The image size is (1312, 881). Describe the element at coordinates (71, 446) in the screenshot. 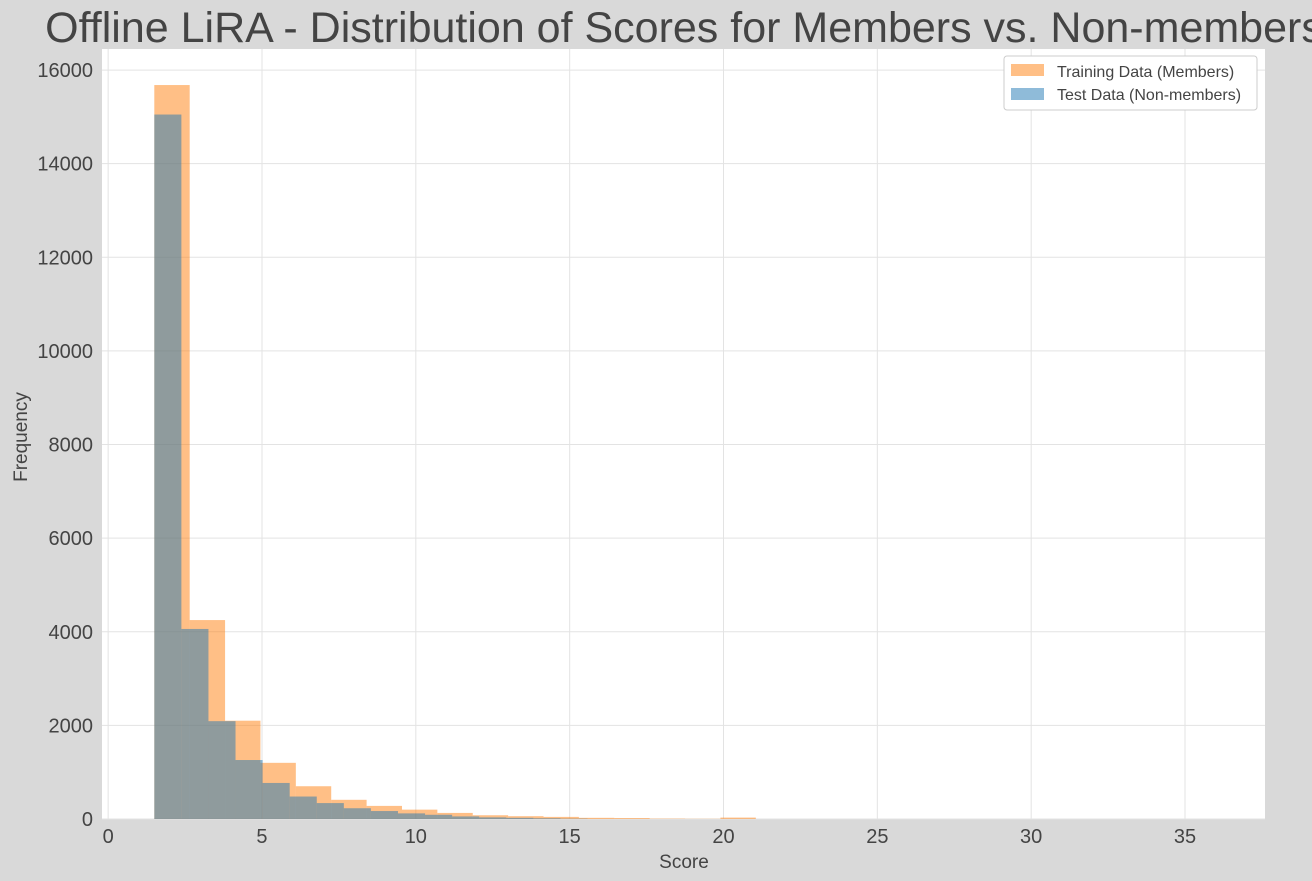

I see `y-tick-label: 8000` at that location.